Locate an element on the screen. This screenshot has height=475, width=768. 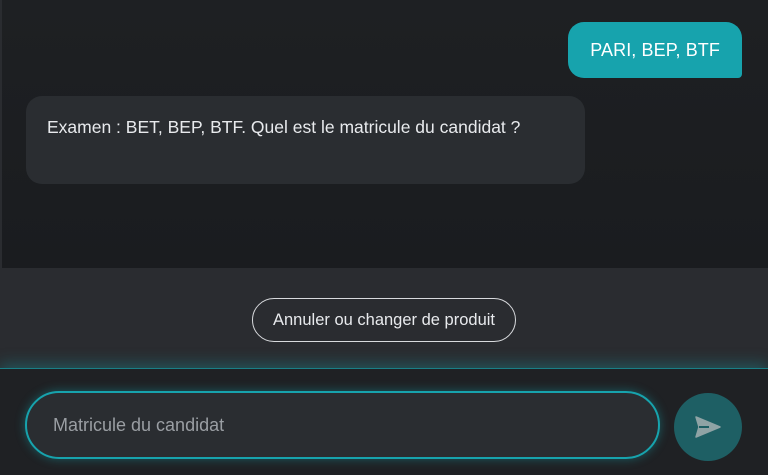
send-button is located at coordinates (708, 427).